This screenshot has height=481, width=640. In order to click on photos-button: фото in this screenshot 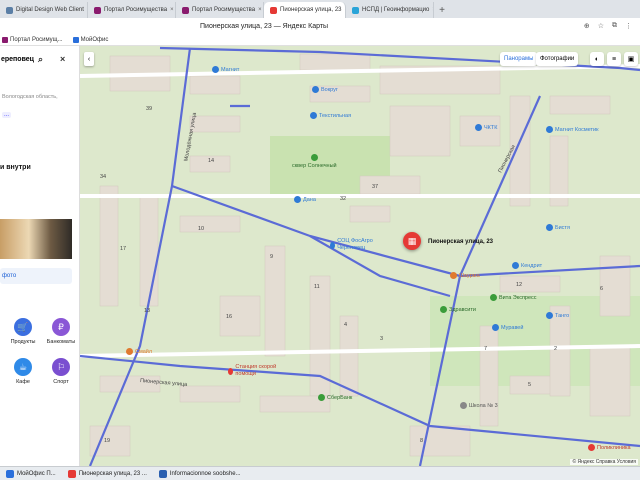, I will do `click(36, 276)`.